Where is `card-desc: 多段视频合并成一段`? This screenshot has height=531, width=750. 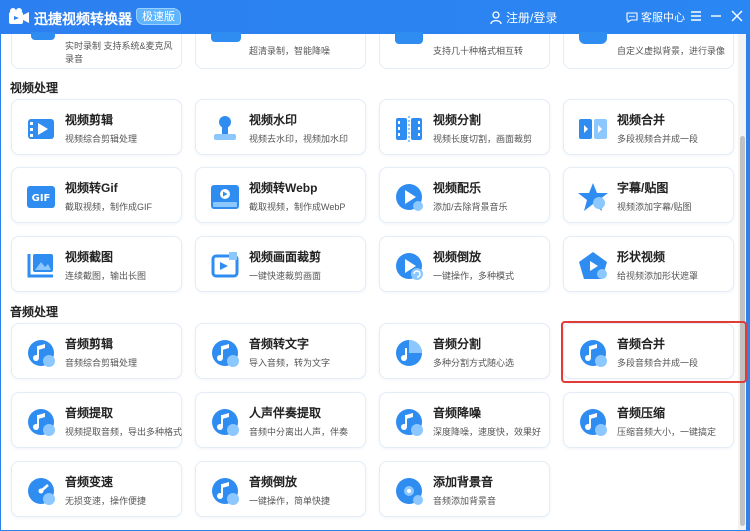 card-desc: 多段视频合并成一段 is located at coordinates (658, 139).